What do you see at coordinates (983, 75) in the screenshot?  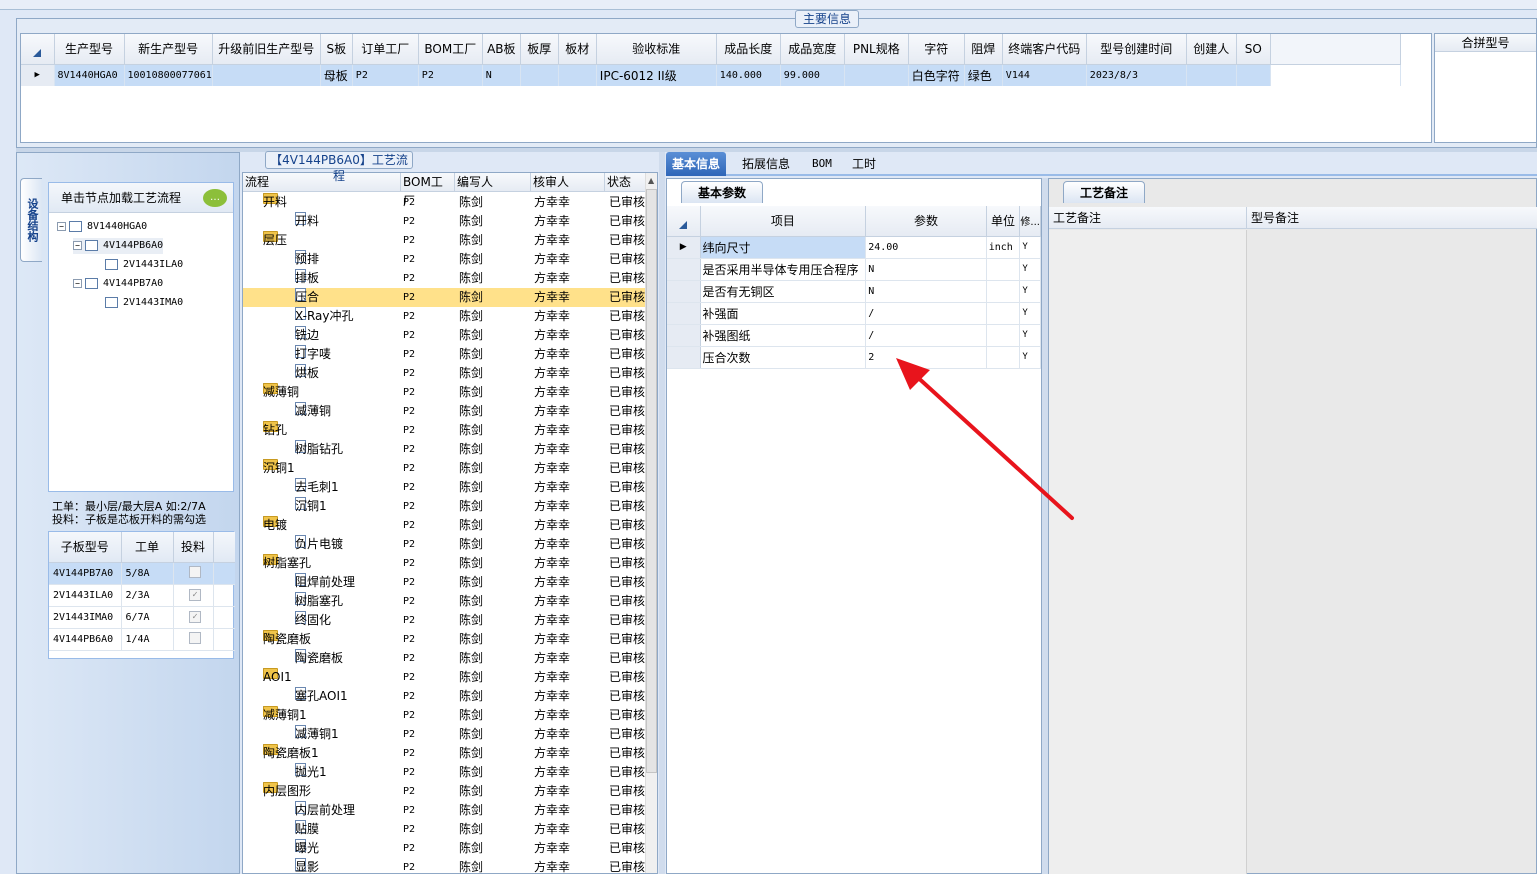 I see `product-cell: 绿色` at bounding box center [983, 75].